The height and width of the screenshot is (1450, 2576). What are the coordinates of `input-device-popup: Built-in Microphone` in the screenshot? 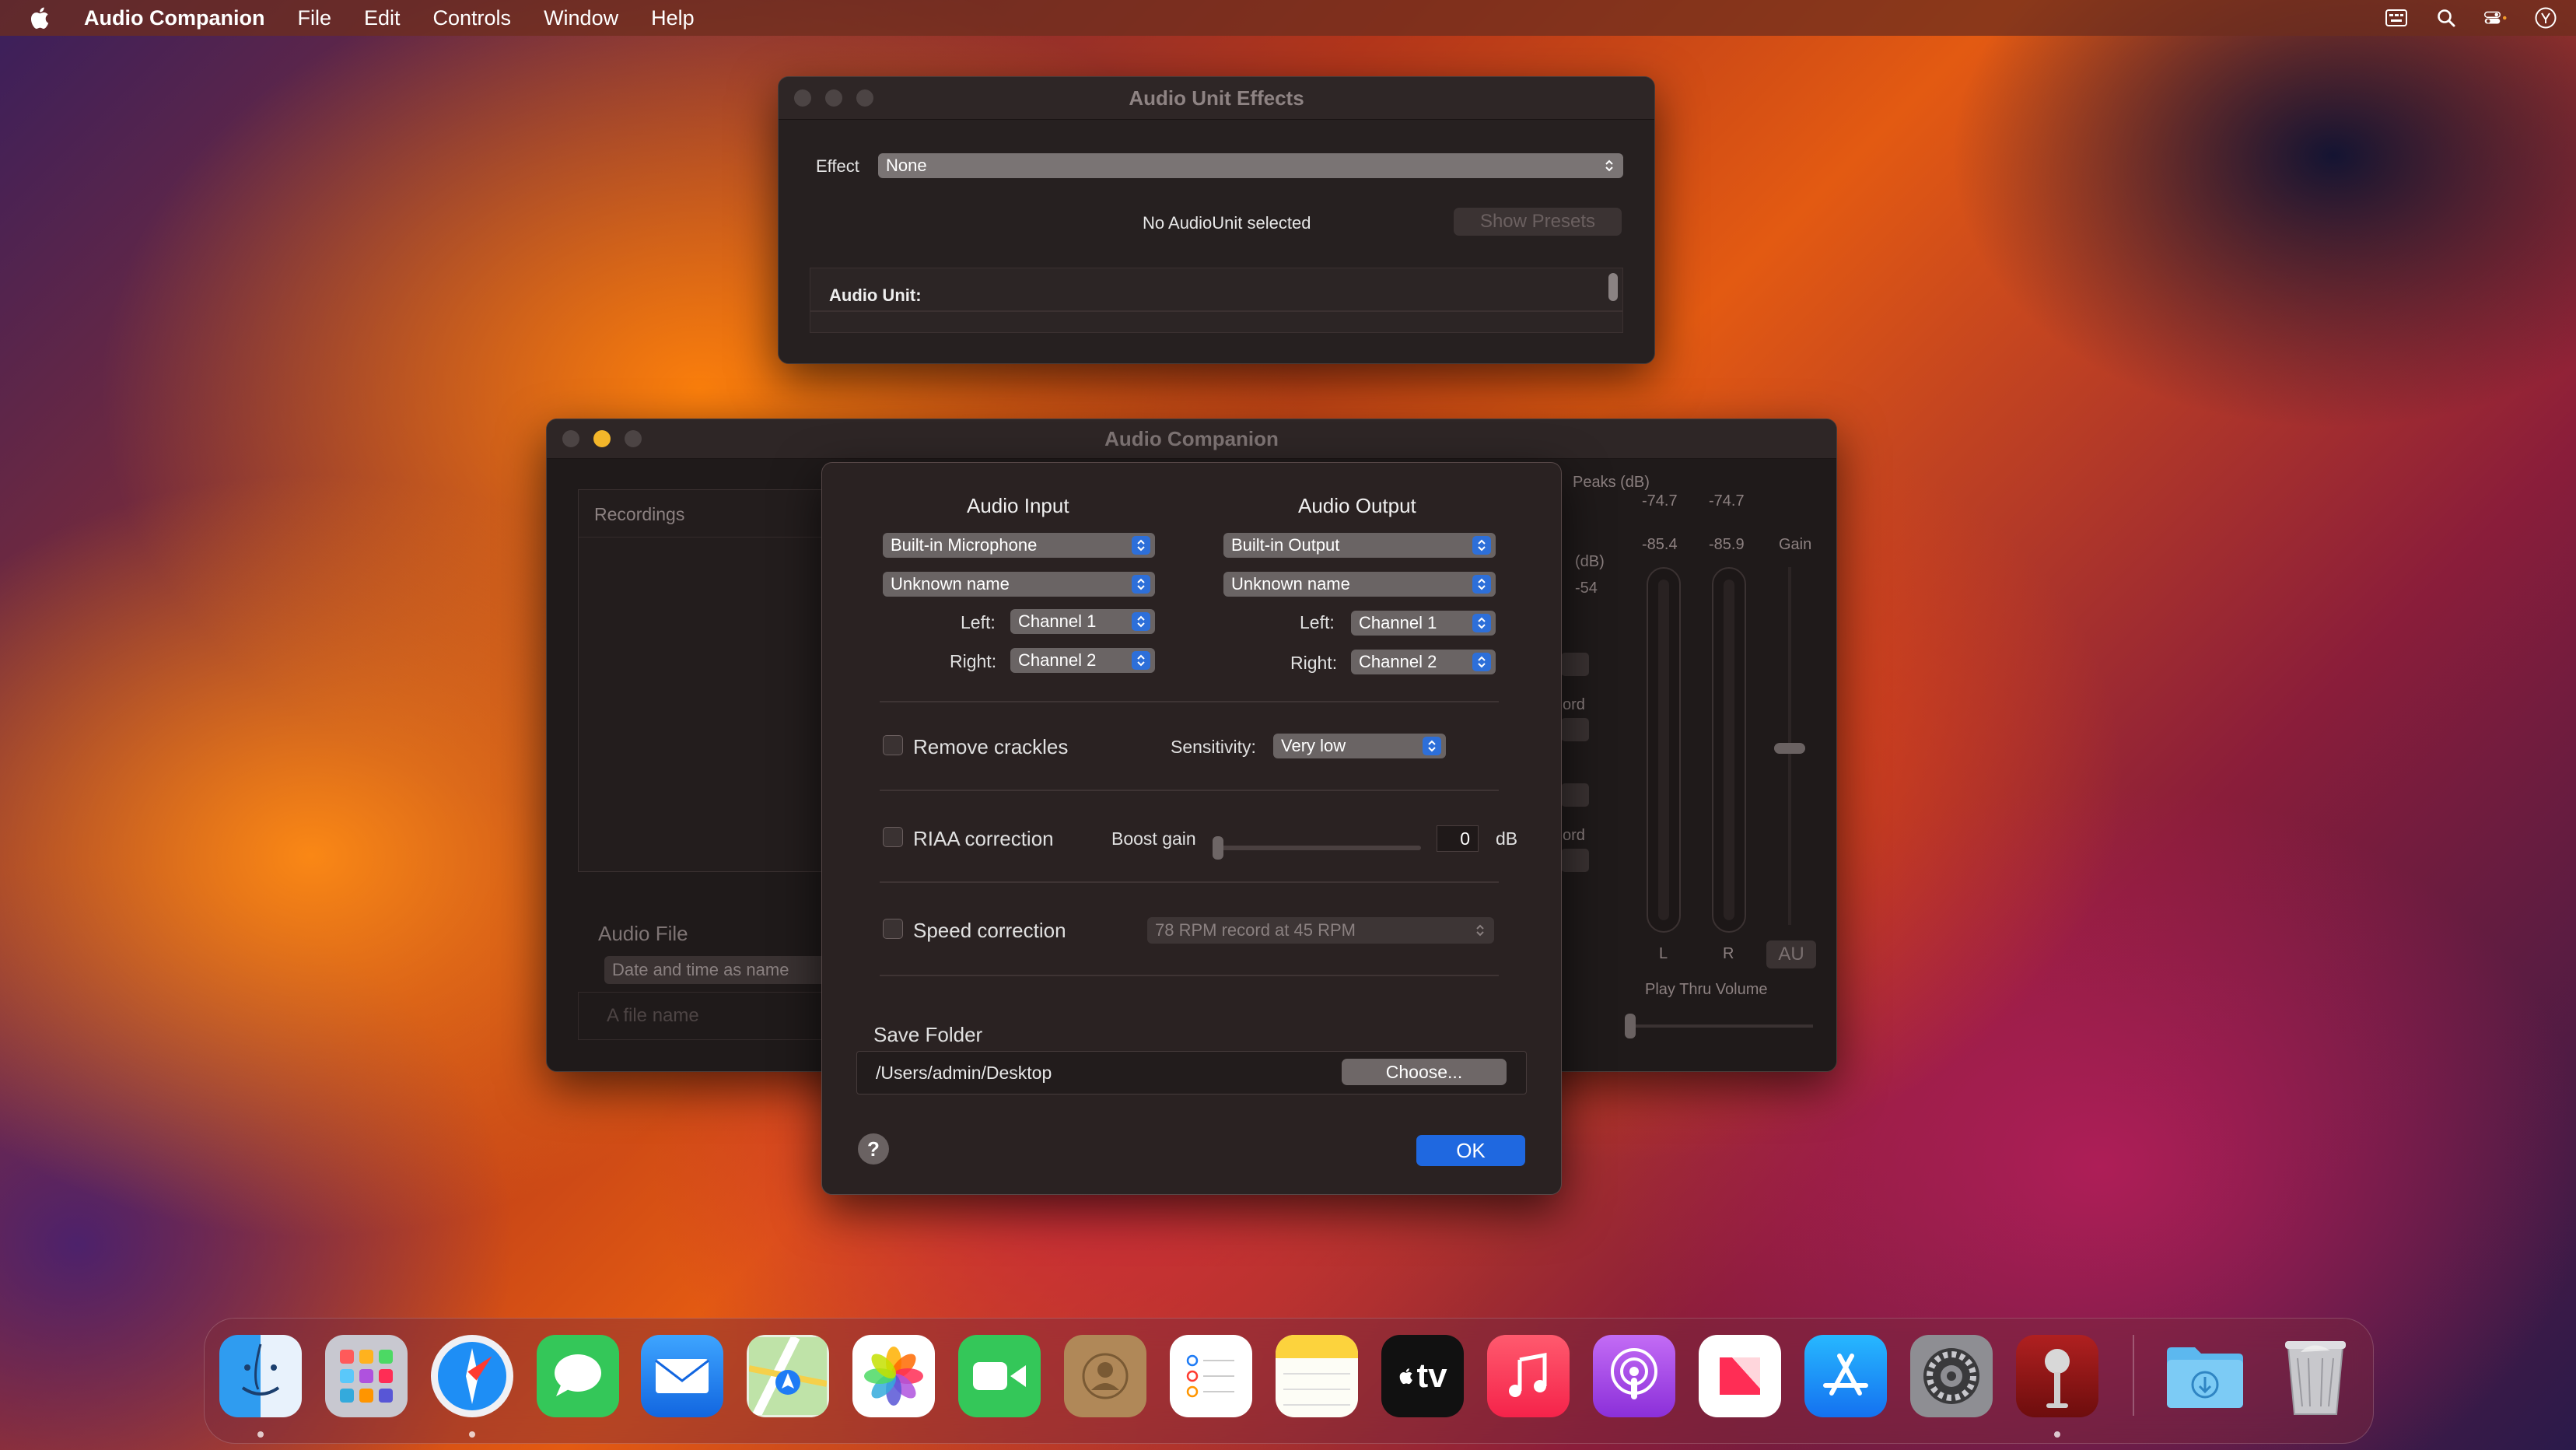 It's located at (1019, 545).